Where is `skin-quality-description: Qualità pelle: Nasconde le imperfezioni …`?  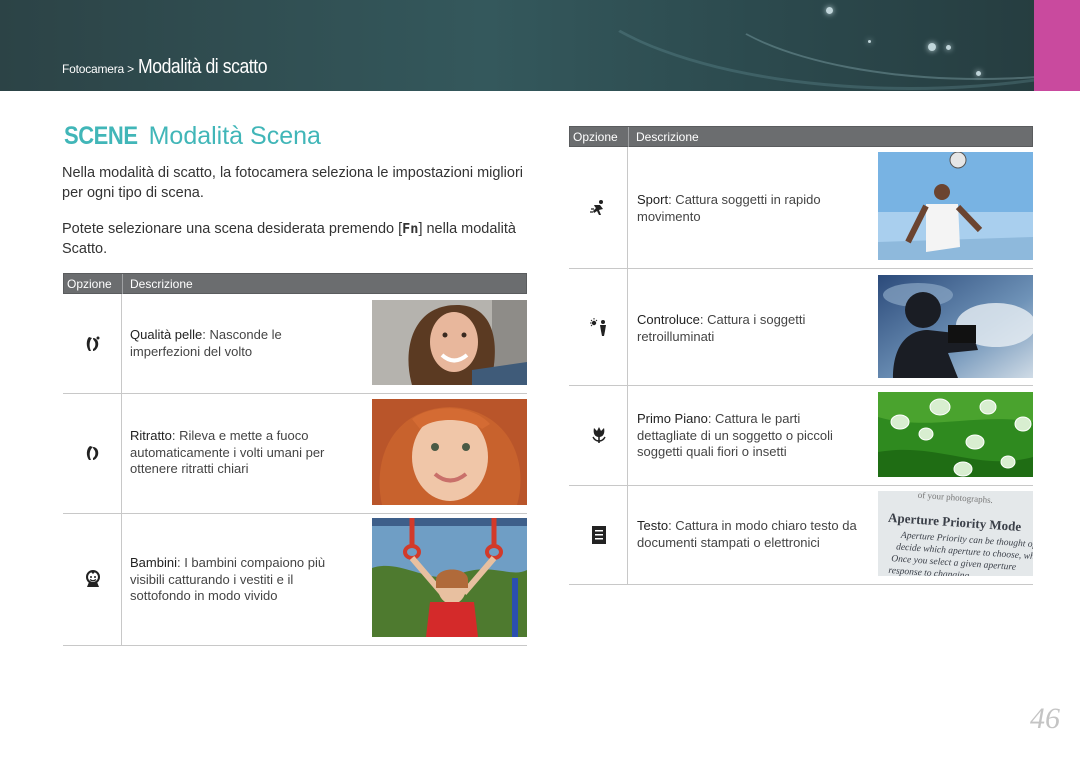
skin-quality-description: Qualità pelle: Nasconde le imperfezioni … is located at coordinates (230, 343).